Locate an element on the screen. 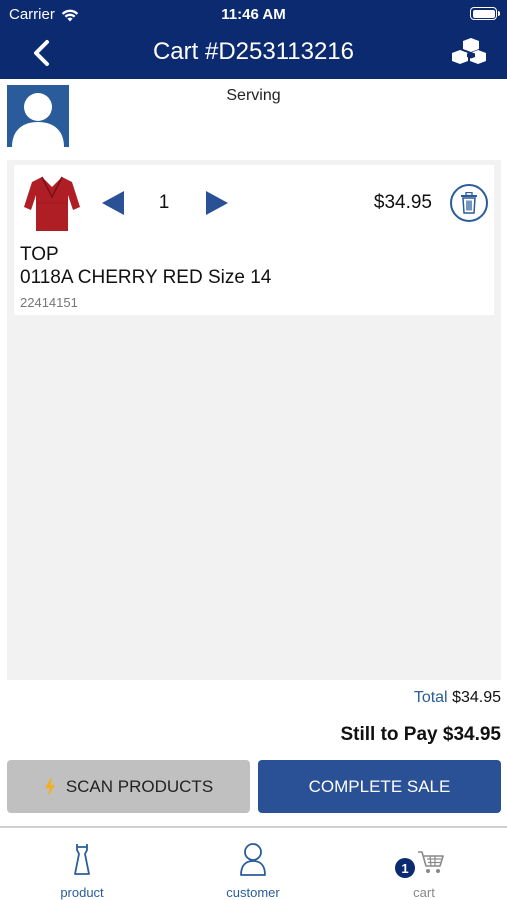  triangle-left-icon is located at coordinates (113, 203).